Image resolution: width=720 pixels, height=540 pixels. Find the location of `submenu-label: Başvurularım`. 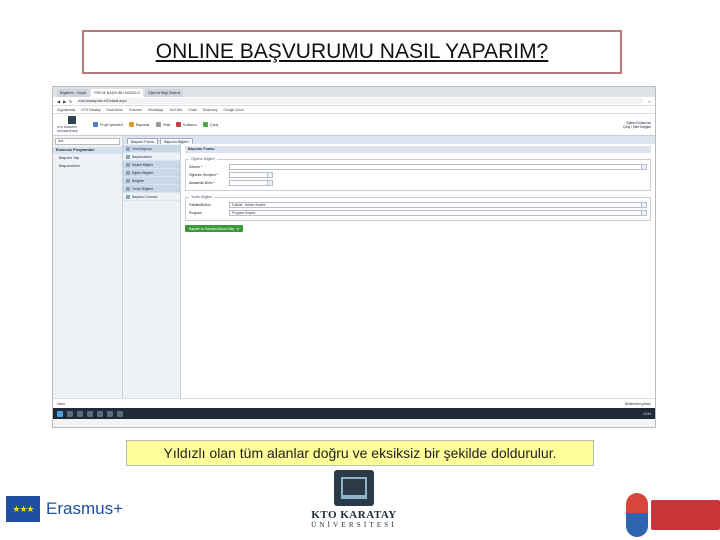

submenu-label: Başvurularım is located at coordinates (142, 156).